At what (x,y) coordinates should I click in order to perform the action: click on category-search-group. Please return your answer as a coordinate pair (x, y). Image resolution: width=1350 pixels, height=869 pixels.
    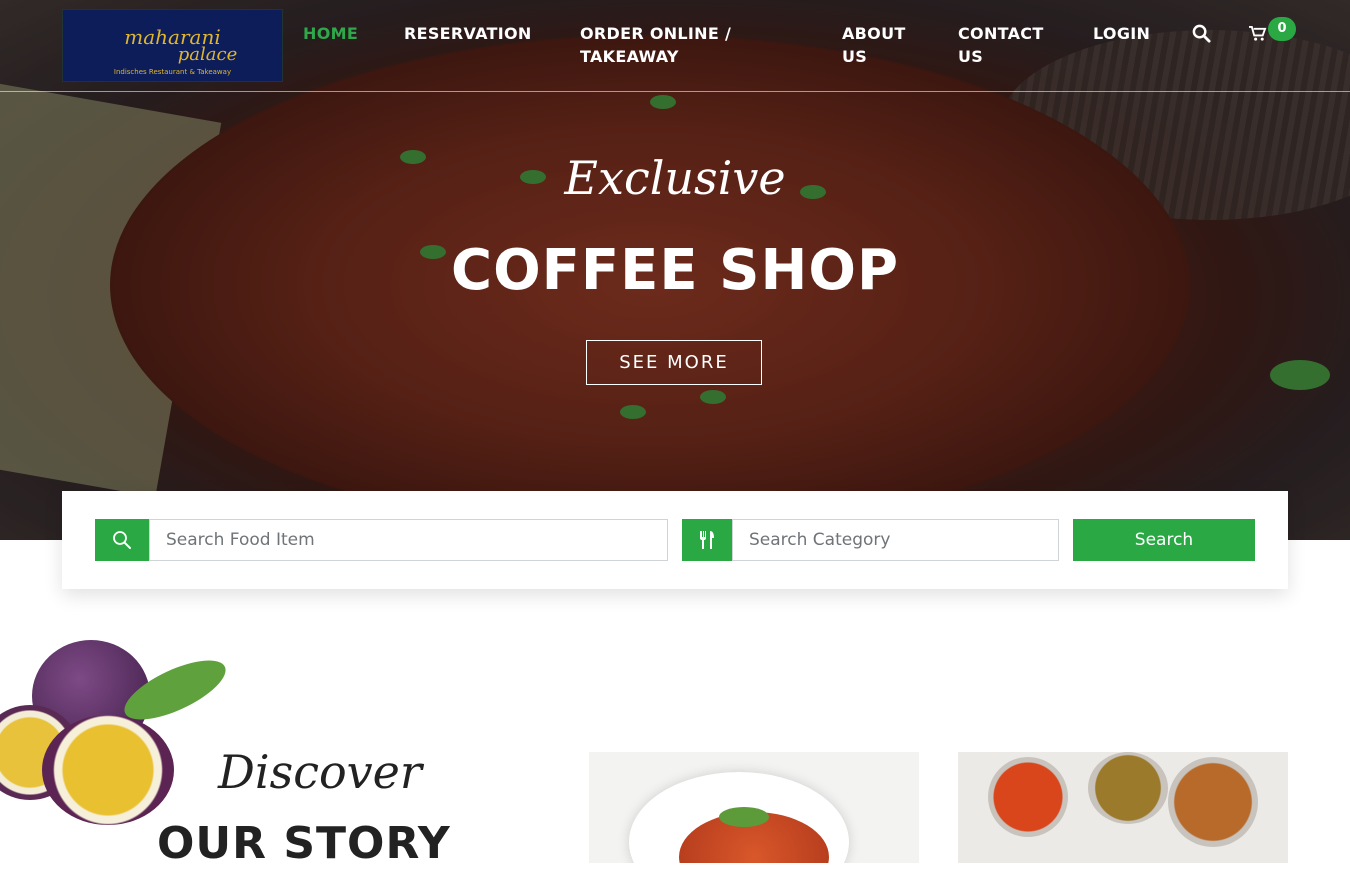
    Looking at the image, I should click on (870, 540).